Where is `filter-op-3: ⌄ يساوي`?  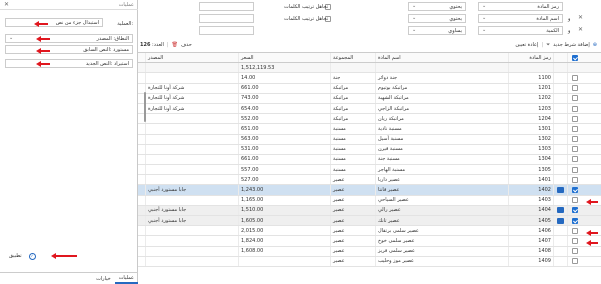
filter-op-3: ⌄ يساوي is located at coordinates (437, 30).